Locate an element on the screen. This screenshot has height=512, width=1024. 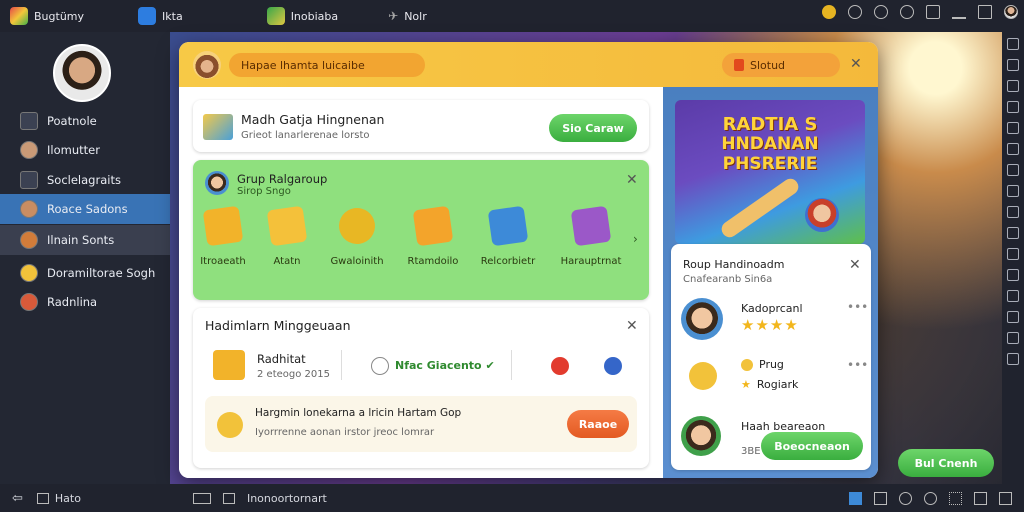
promo-line-2: HNDANAN is located at coordinates (770, 144).